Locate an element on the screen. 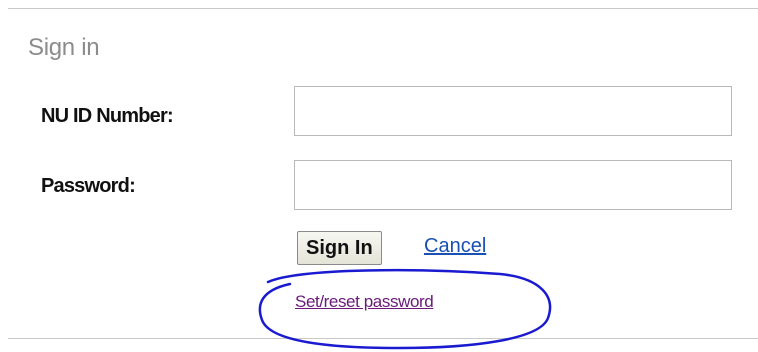 This screenshot has width=758, height=352. set-reset-password-link: Set/reset password is located at coordinates (364, 302).